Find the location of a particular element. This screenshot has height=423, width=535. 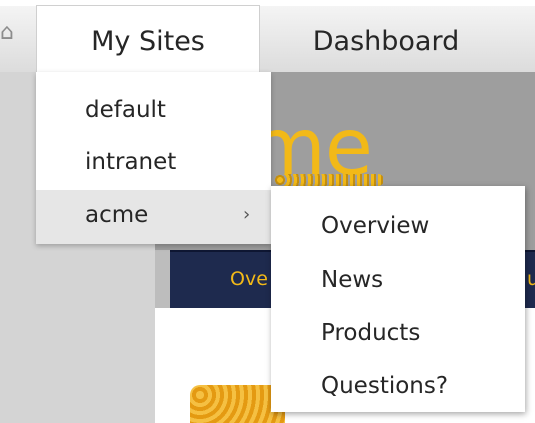

submenu-item-news: News is located at coordinates (352, 280).